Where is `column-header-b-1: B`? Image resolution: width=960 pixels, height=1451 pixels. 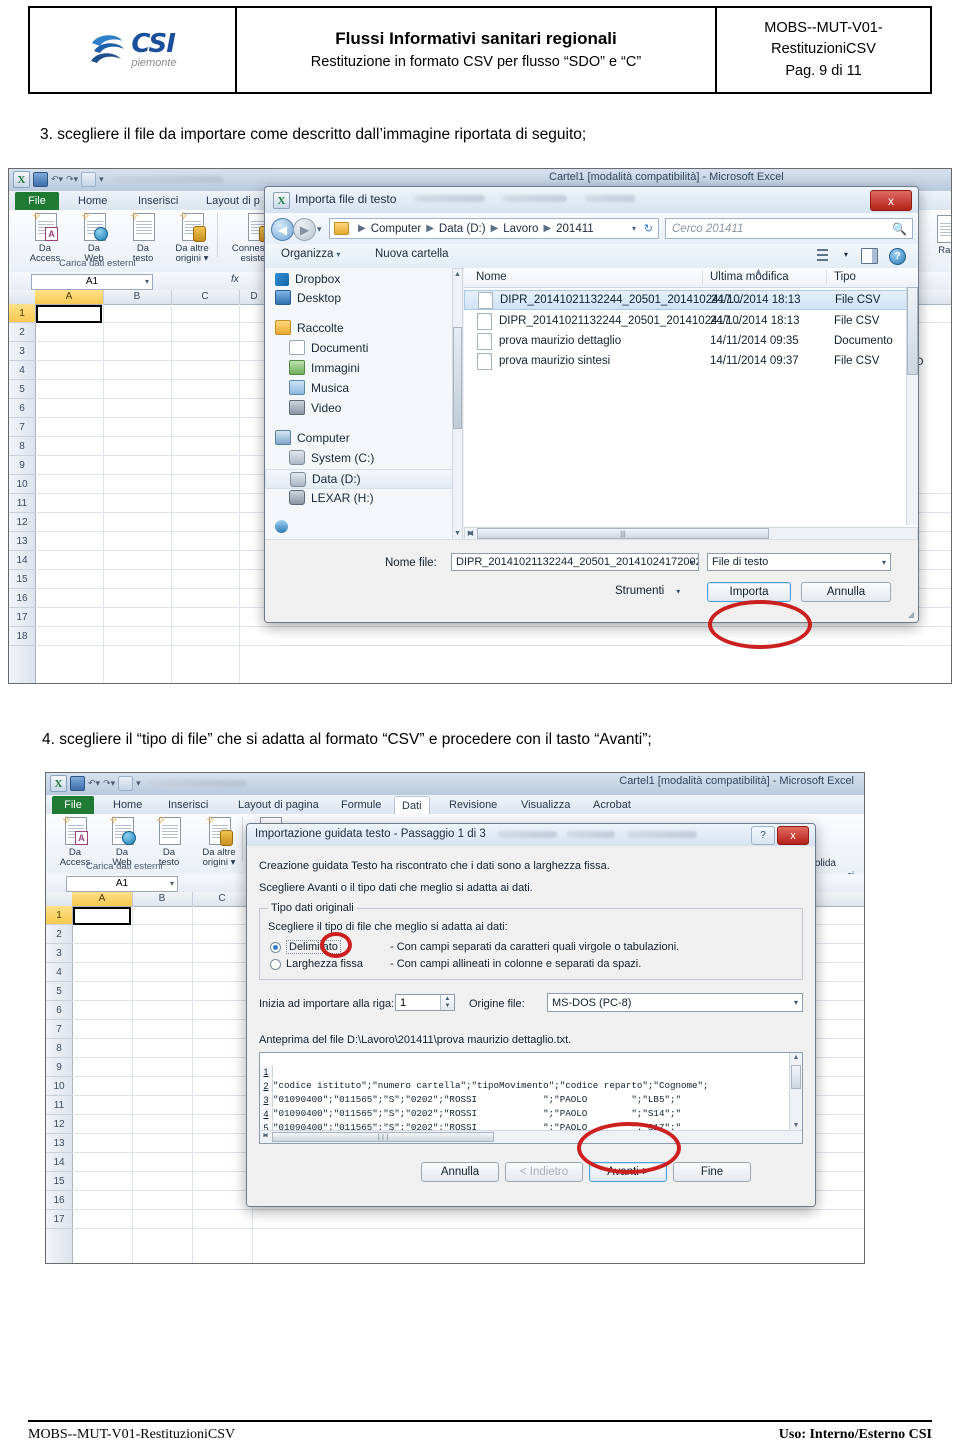
column-header-b-1: B is located at coordinates (137, 297).